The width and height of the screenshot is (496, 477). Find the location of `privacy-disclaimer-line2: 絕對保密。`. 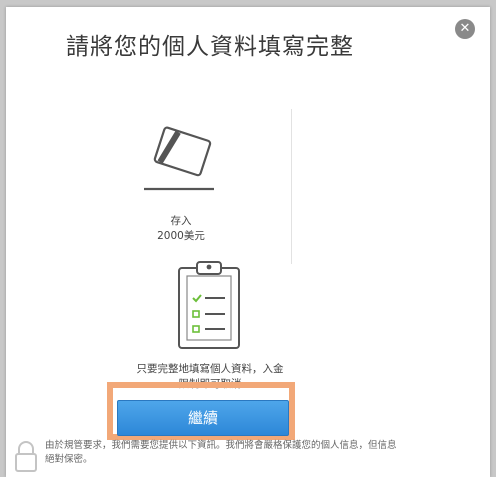

privacy-disclaimer-line2: 絕對保密。 is located at coordinates (69, 459).